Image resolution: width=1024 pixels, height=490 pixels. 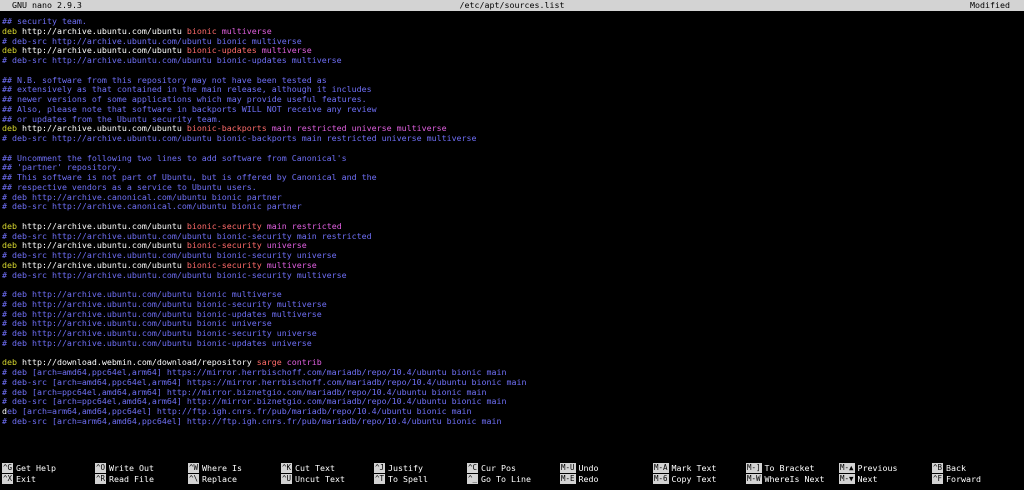 I want to click on shortcut-previous: M-▲ Previous, so click(x=868, y=468).